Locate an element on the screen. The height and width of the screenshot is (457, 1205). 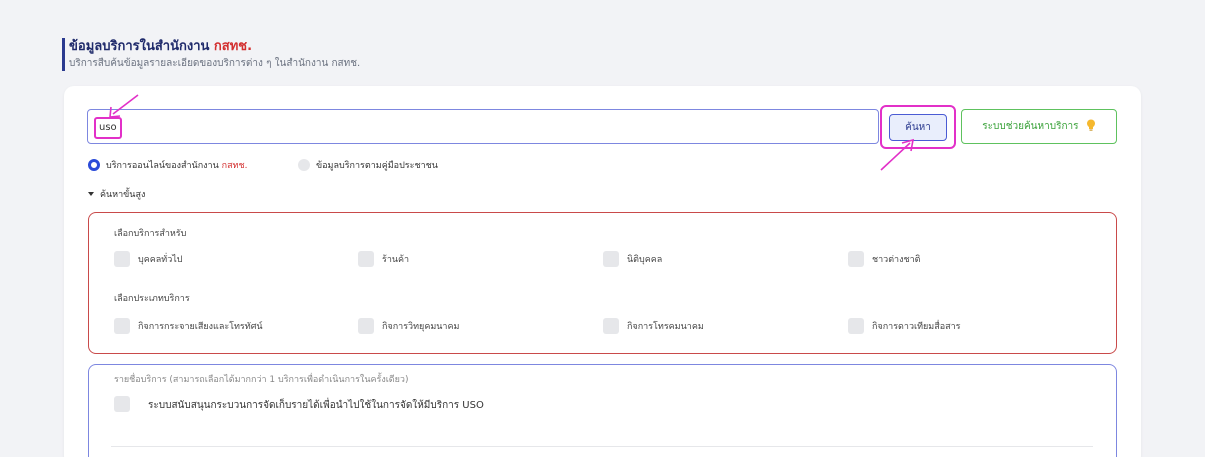
lightbulb-icon is located at coordinates (1090, 125).